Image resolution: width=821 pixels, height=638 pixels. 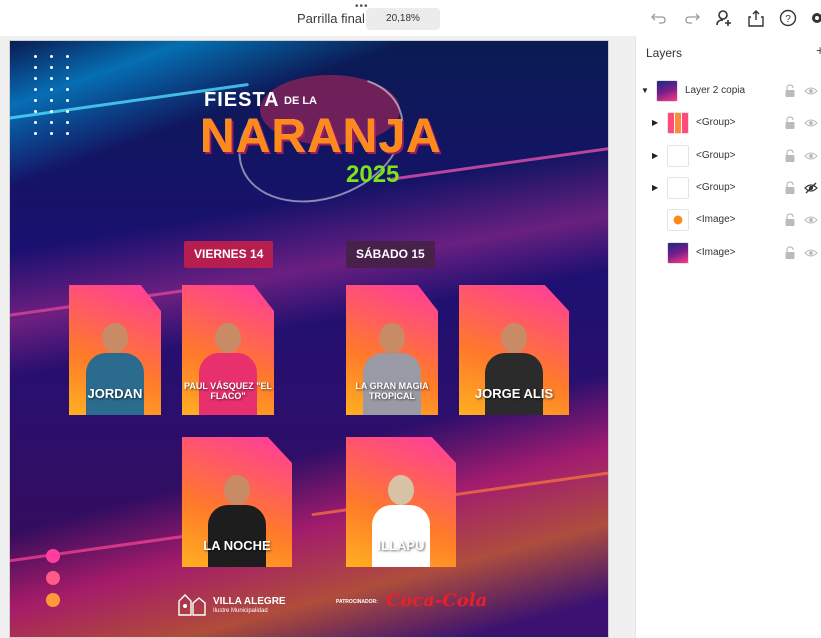 What do you see at coordinates (55, 95) in the screenshot?
I see `decorative-dots` at bounding box center [55, 95].